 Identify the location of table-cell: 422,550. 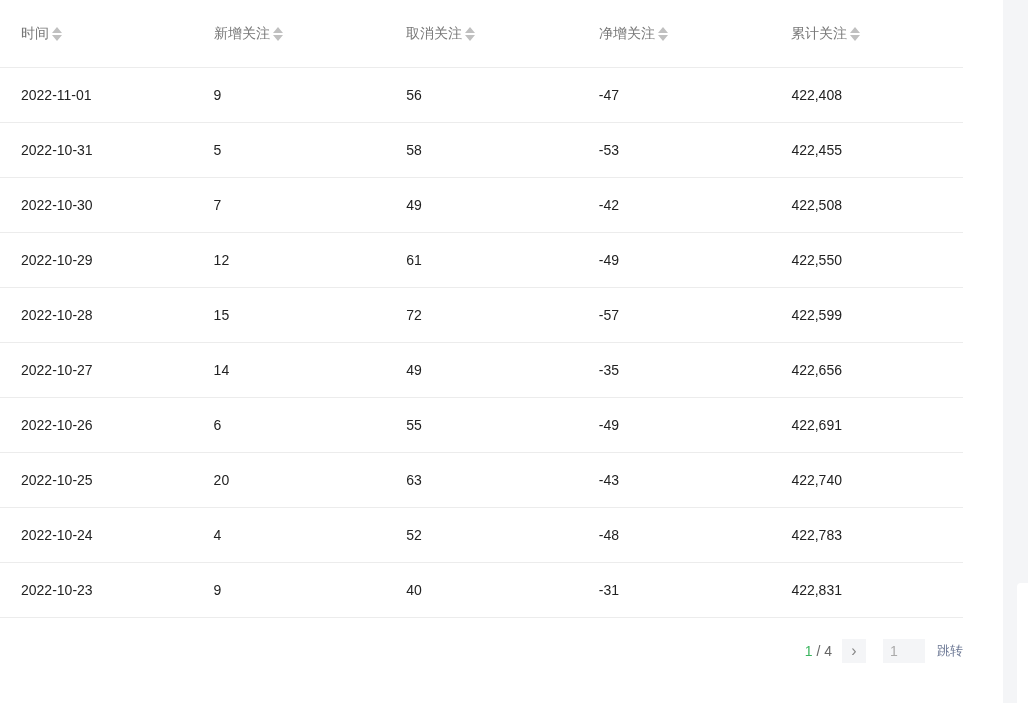
(816, 260).